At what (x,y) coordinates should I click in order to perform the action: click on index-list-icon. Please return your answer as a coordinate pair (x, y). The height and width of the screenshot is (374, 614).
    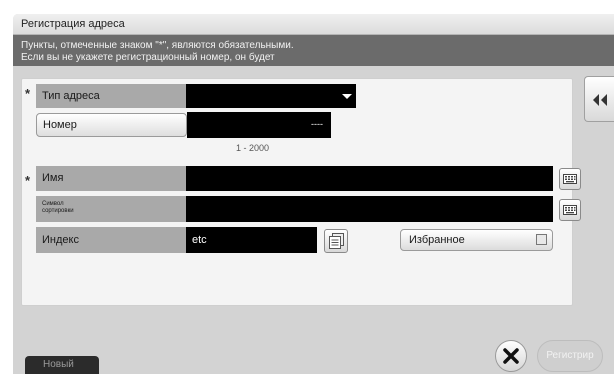
    Looking at the image, I should click on (336, 241).